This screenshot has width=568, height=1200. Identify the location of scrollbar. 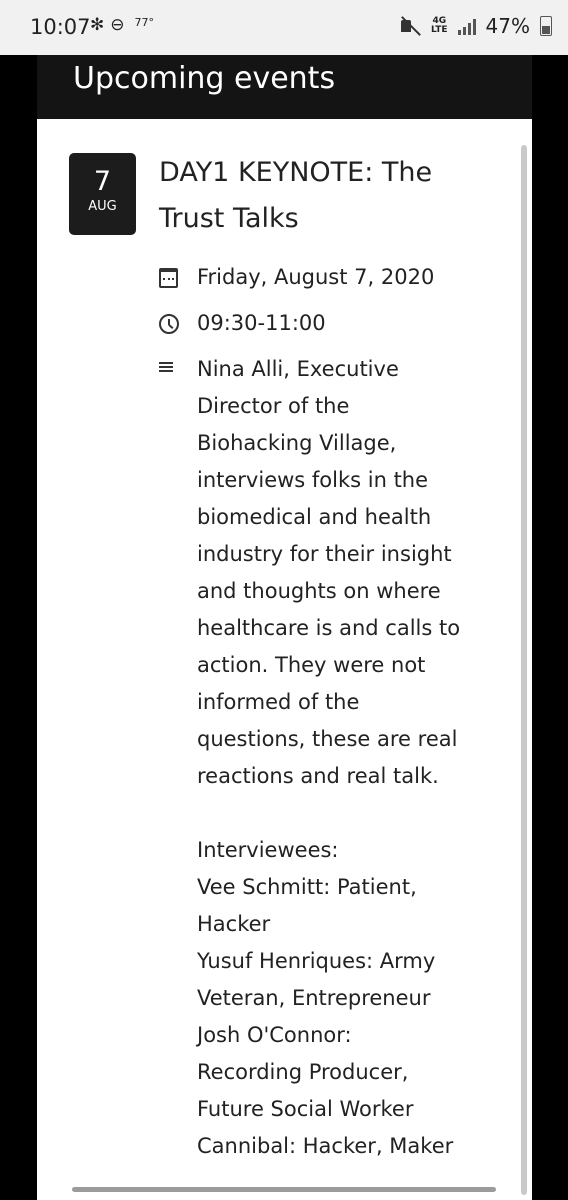
(524, 670).